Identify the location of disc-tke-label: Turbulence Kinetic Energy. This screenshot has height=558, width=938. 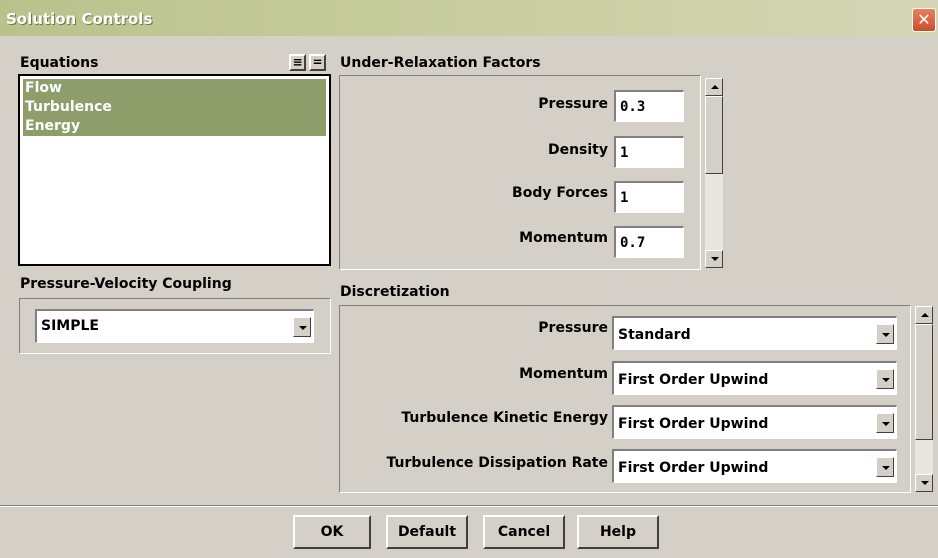
(504, 418).